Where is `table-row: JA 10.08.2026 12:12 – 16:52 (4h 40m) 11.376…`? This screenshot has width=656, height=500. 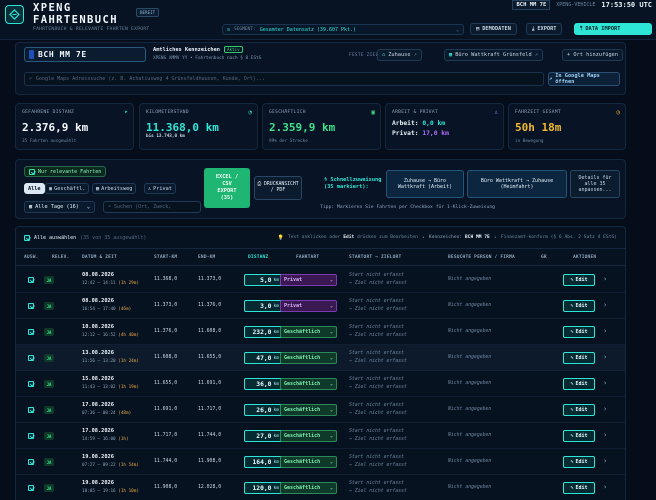 table-row: JA 10.08.2026 12:12 – 16:52 (4h 40m) 11.376… is located at coordinates (320, 332).